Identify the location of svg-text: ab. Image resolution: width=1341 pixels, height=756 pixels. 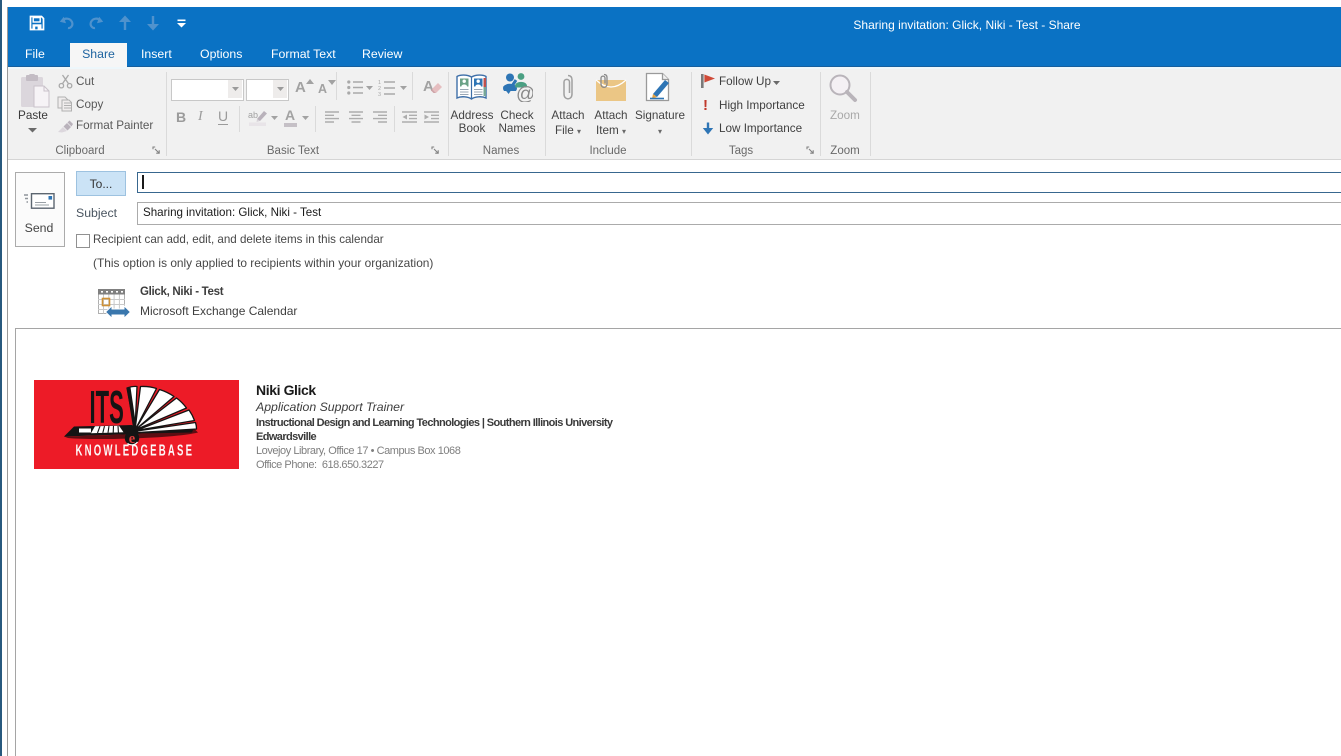
(253, 115).